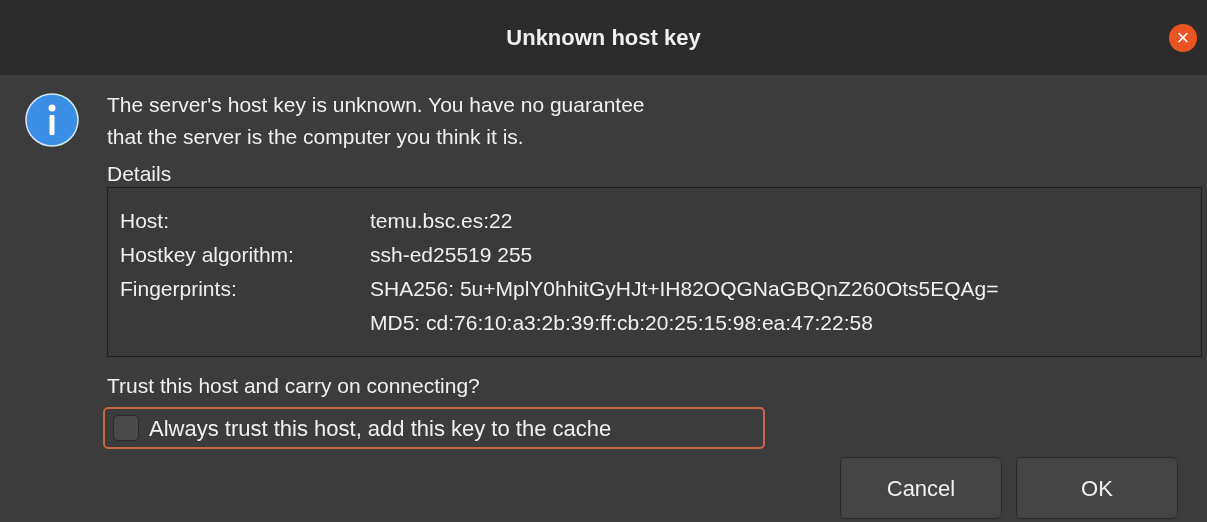 The height and width of the screenshot is (522, 1207). I want to click on info-icon, so click(52, 120).